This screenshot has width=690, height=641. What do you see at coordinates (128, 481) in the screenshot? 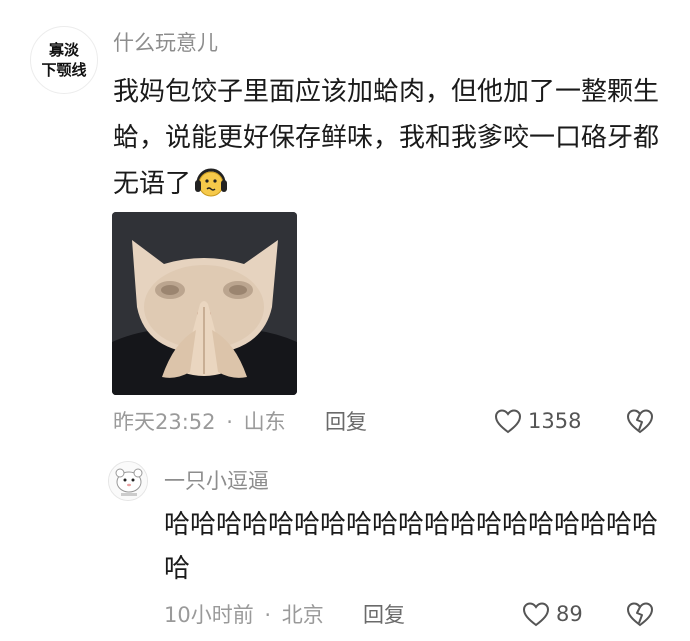
I see `reply-avatar` at bounding box center [128, 481].